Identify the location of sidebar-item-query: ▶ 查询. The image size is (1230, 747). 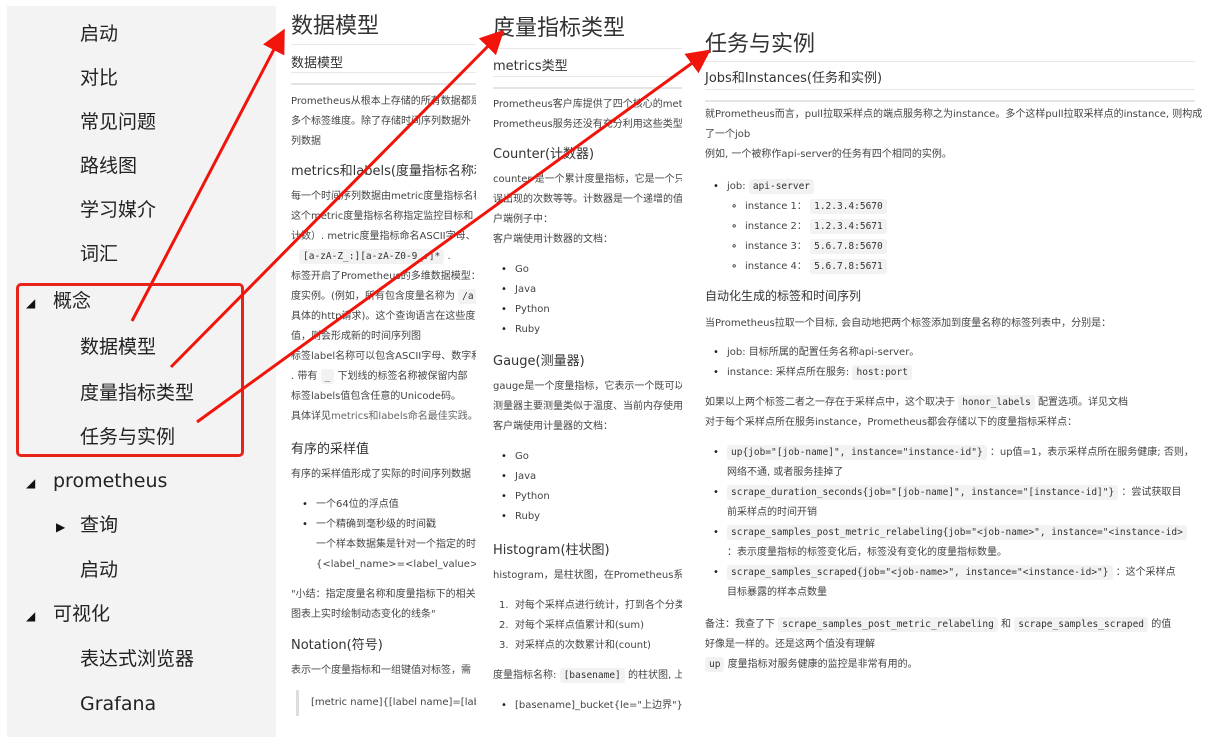
(87, 525).